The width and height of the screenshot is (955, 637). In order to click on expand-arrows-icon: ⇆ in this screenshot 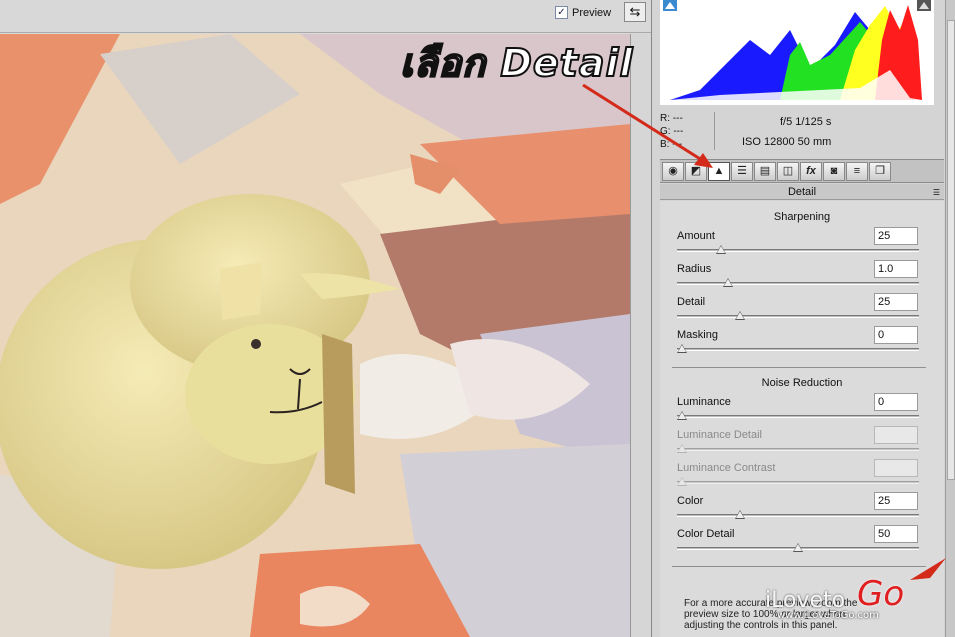, I will do `click(635, 11)`.